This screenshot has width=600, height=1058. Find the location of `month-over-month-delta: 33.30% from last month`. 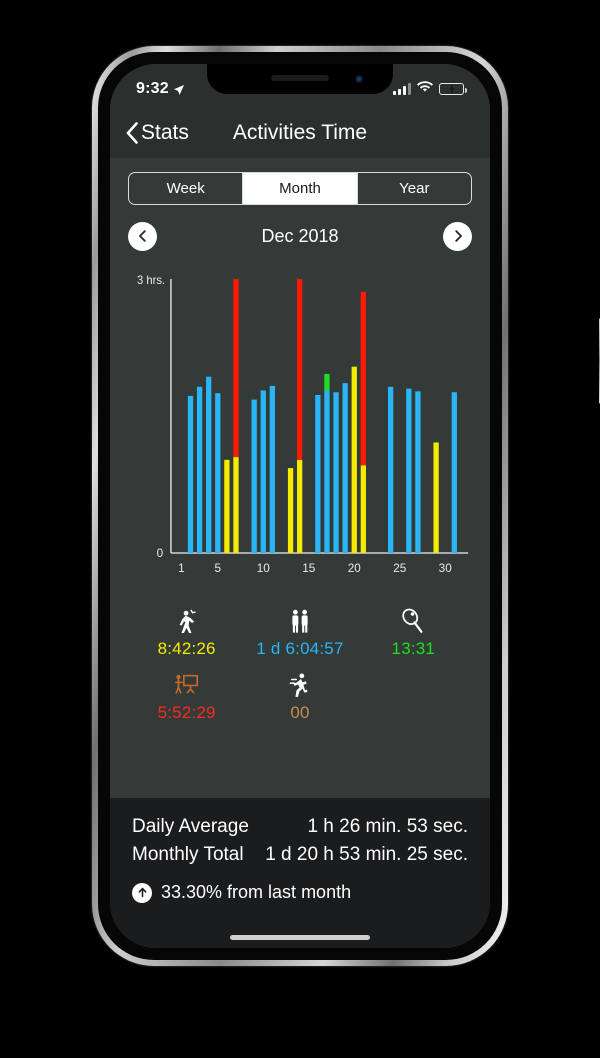

month-over-month-delta: 33.30% from last month is located at coordinates (300, 892).